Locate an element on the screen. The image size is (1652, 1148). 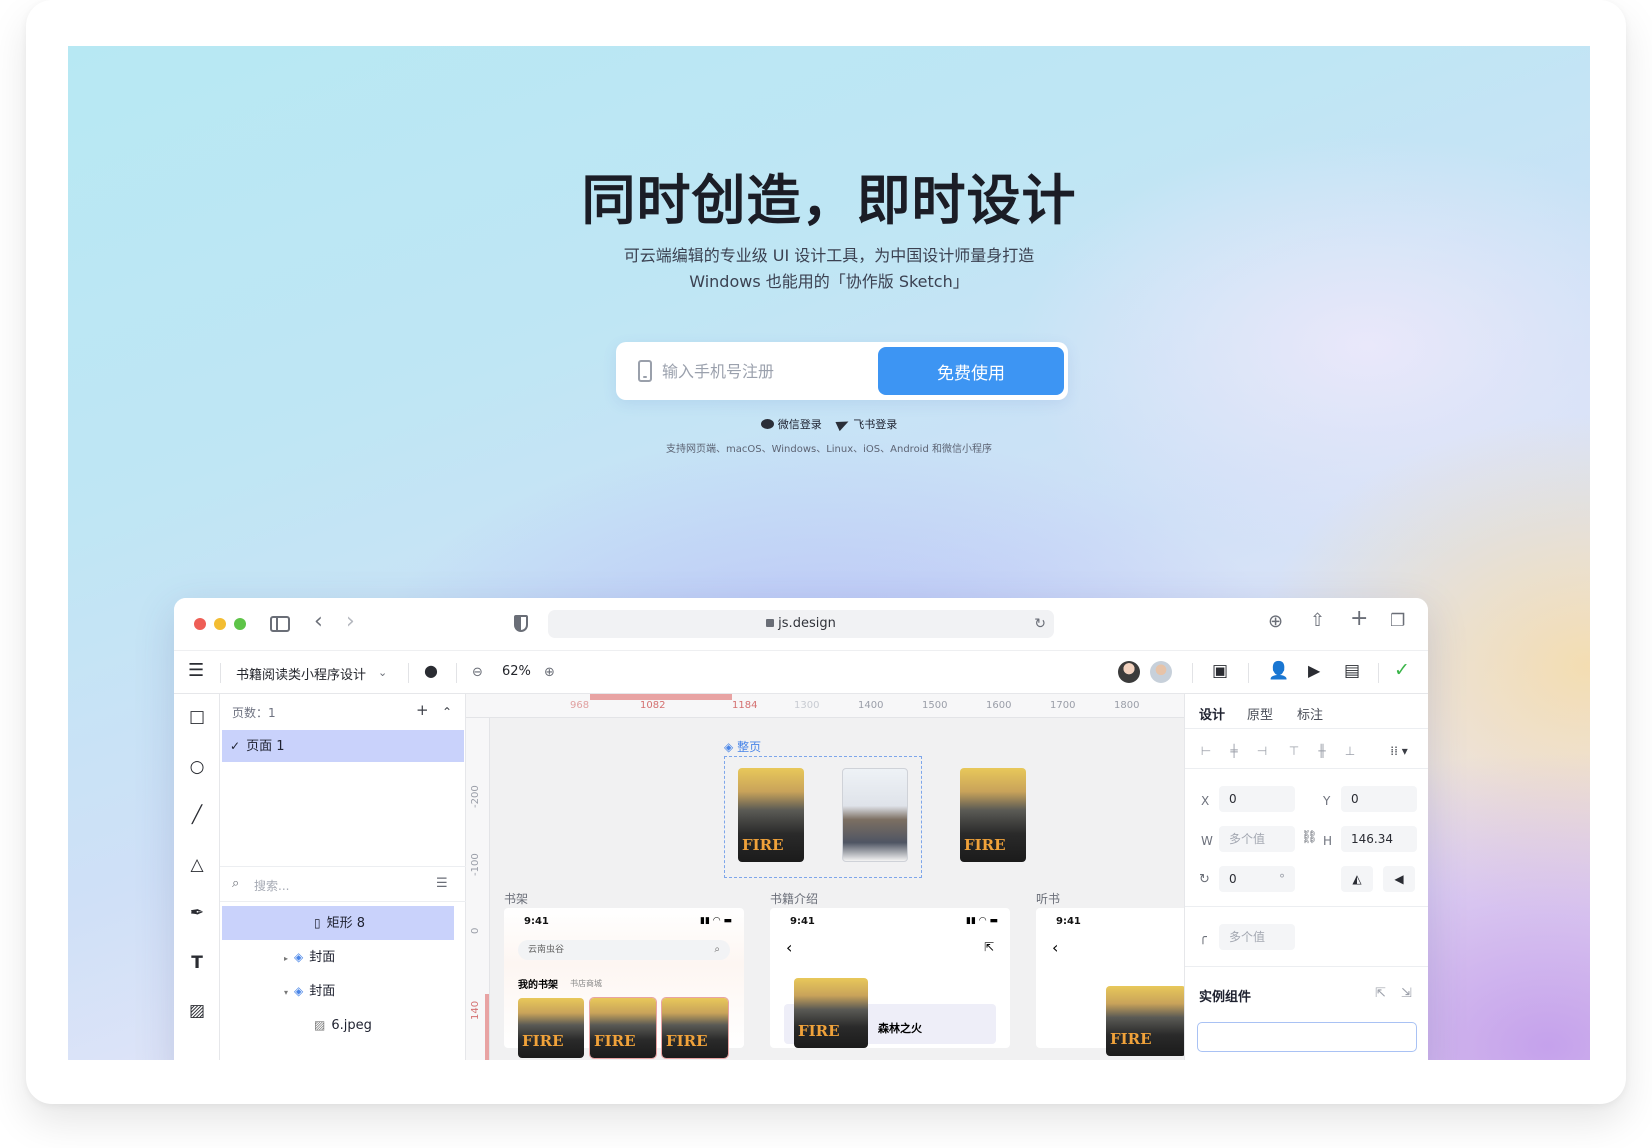
tabs-icon: ❐ is located at coordinates (1397, 621).